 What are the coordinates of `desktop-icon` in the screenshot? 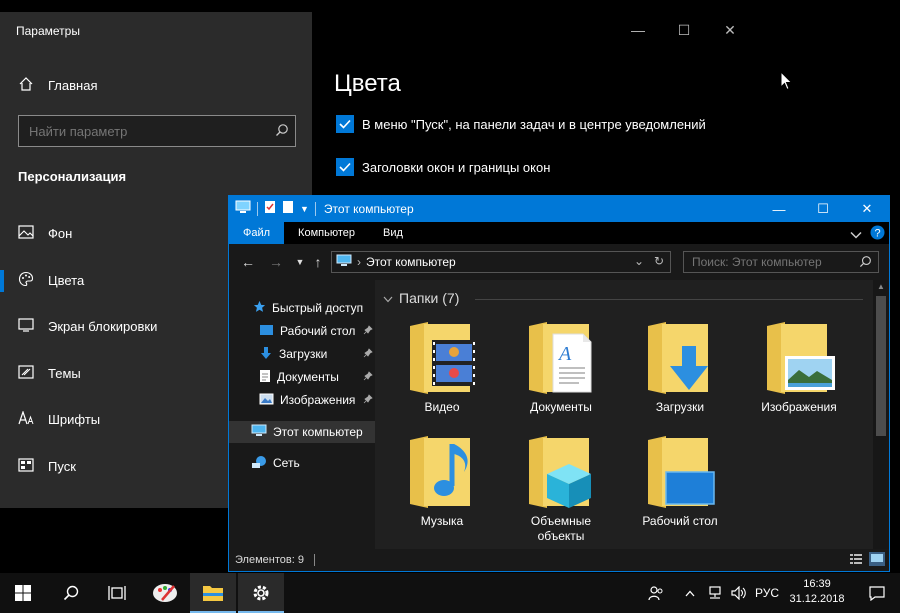 It's located at (266, 331).